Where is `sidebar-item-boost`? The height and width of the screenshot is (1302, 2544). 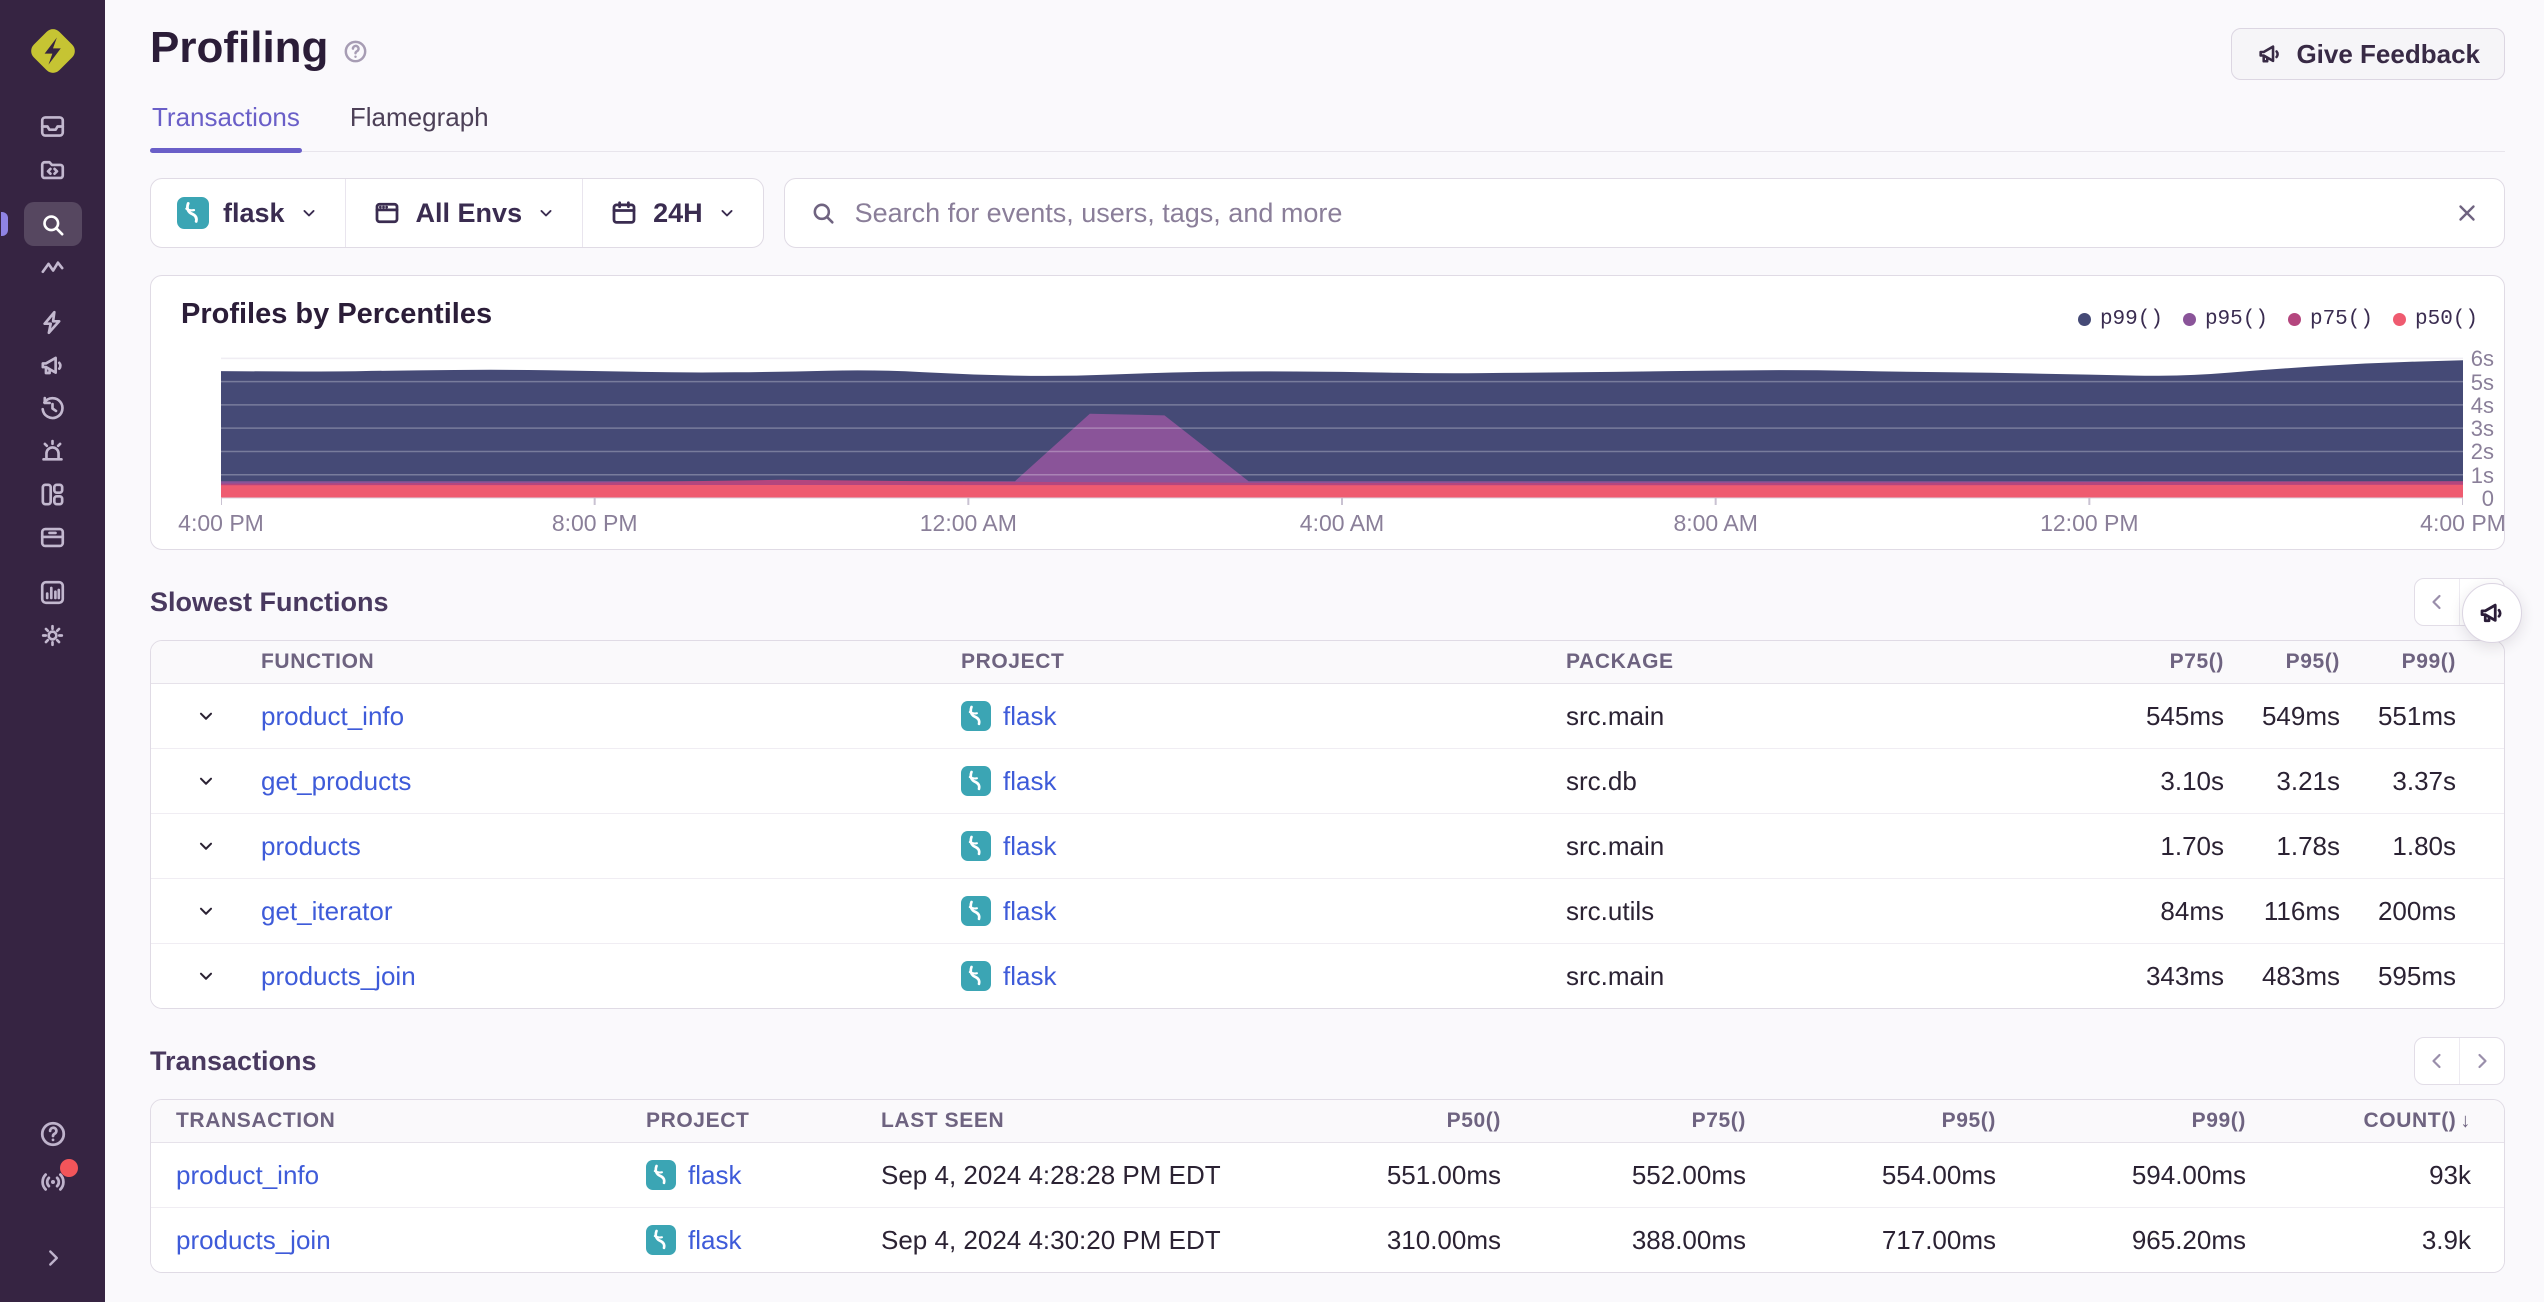
sidebar-item-boost is located at coordinates (53, 322).